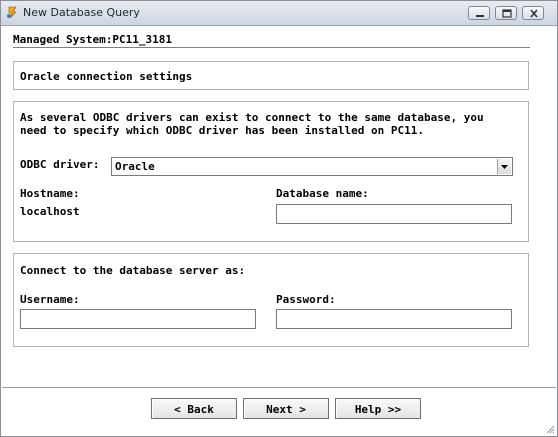 The image size is (558, 437). I want to click on section-title: Oracle connection settings, so click(106, 76).